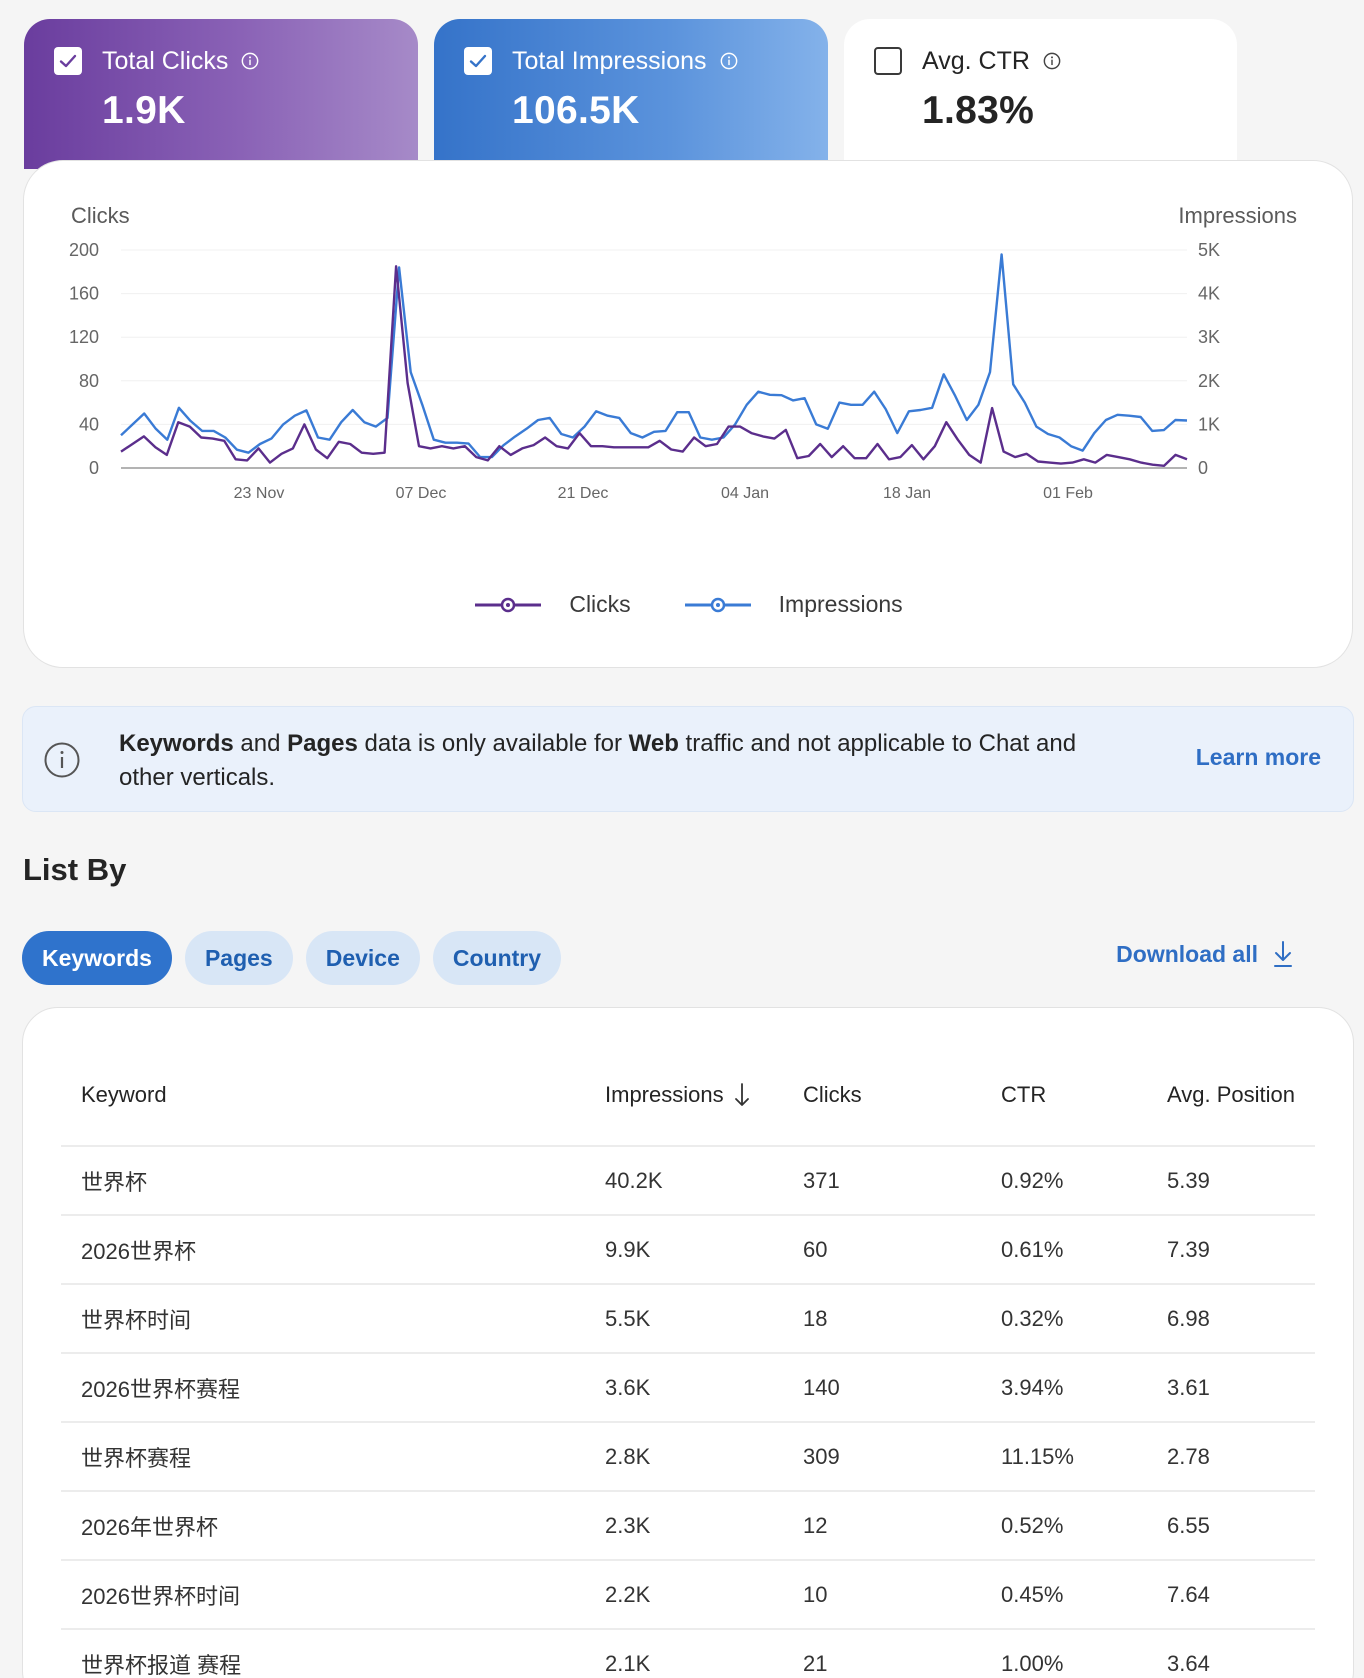 Image resolution: width=1364 pixels, height=1678 pixels. I want to click on keyword-cell: 世界杯报道 赛程, so click(161, 1665).